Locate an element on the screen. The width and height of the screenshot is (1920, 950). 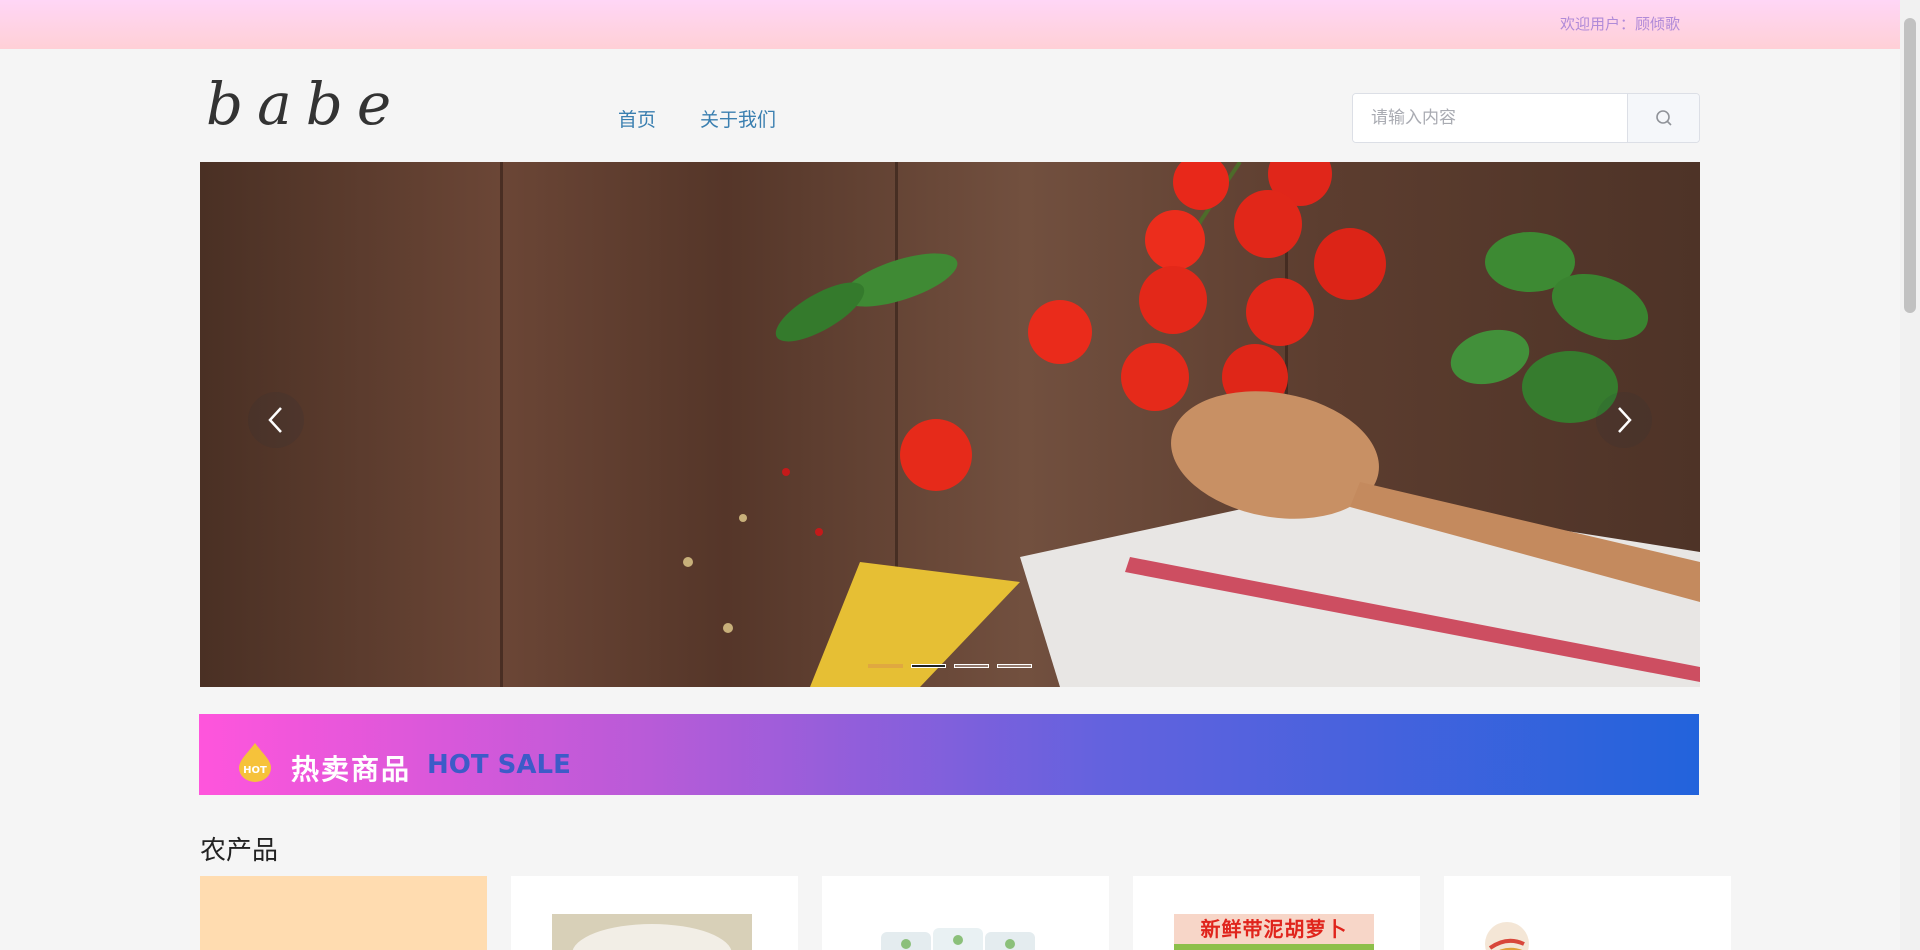
carousel-prev-button is located at coordinates (276, 420).